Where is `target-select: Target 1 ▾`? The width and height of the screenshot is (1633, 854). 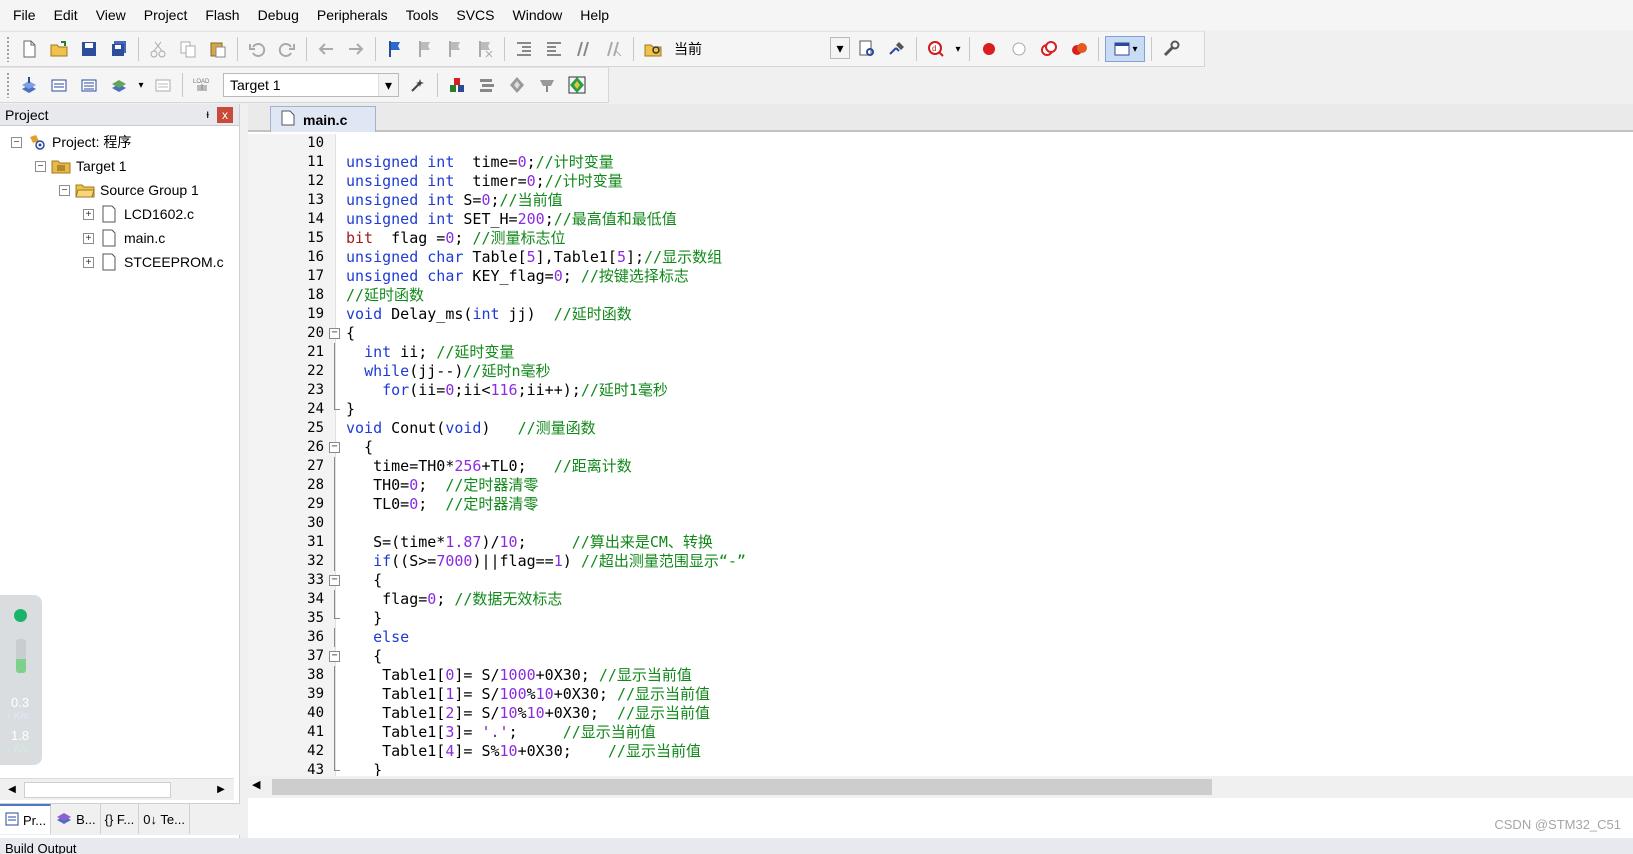
target-select: Target 1 ▾ is located at coordinates (311, 85).